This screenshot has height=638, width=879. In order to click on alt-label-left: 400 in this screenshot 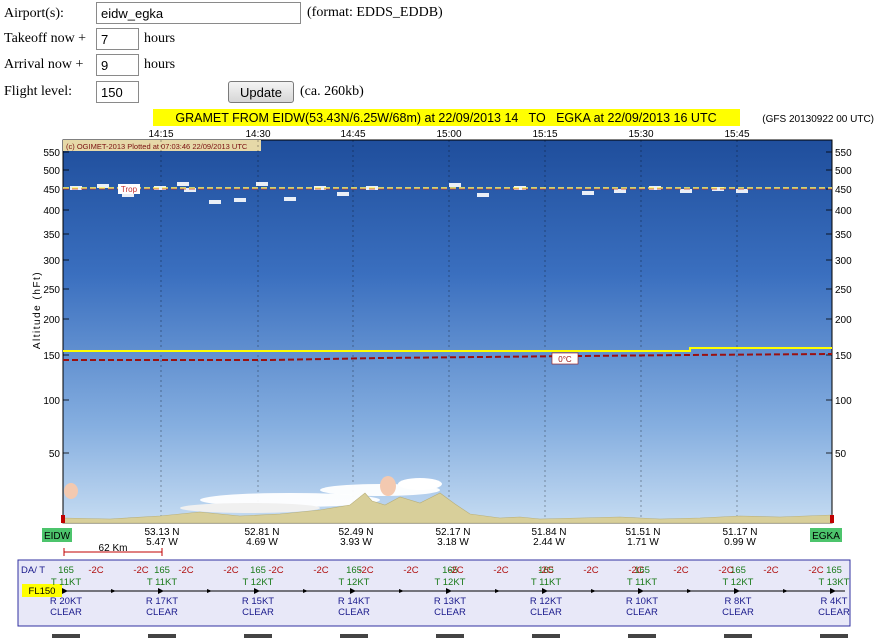, I will do `click(51, 211)`.